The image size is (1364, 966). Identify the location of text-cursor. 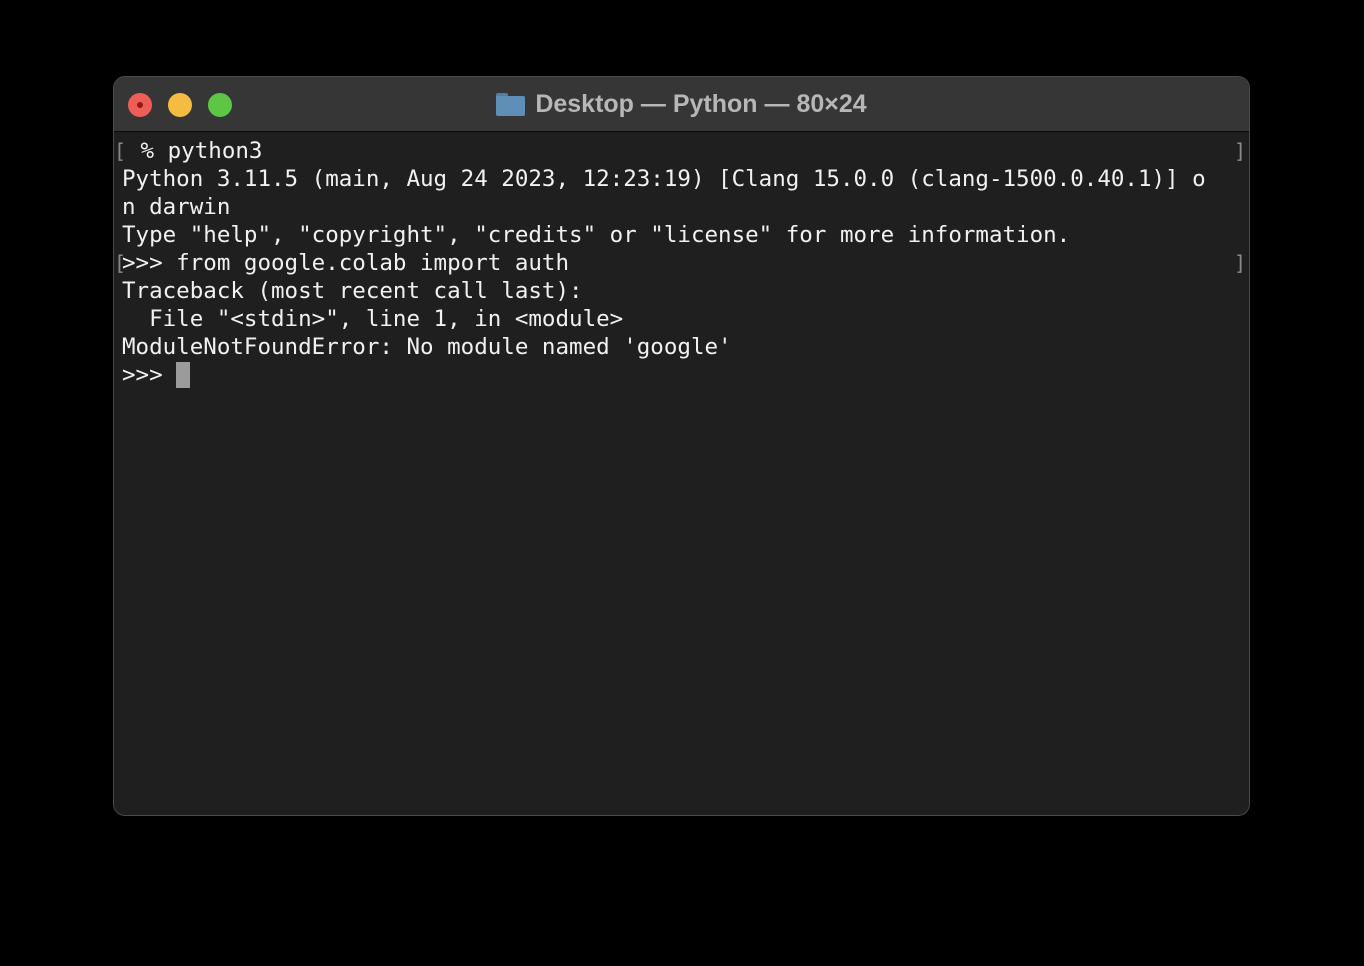
(183, 375).